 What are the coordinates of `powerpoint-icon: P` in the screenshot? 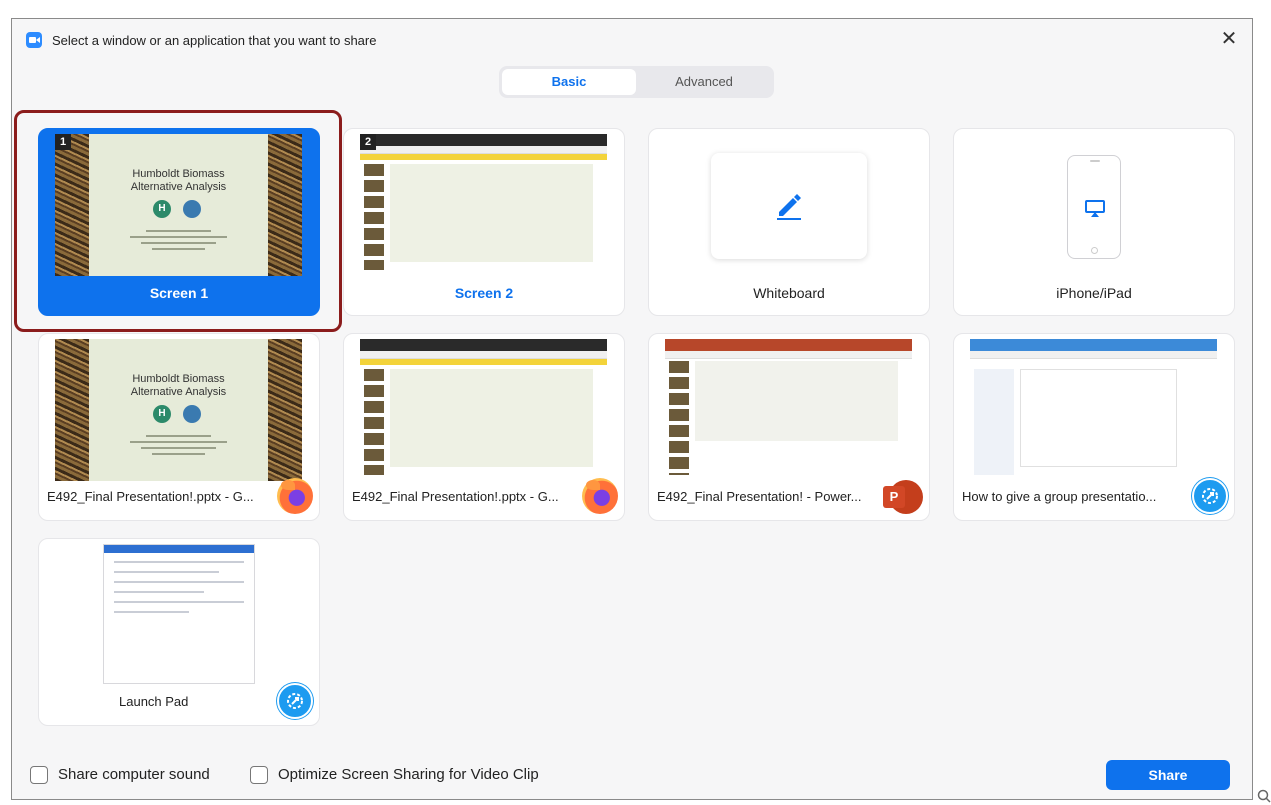 It's located at (903, 497).